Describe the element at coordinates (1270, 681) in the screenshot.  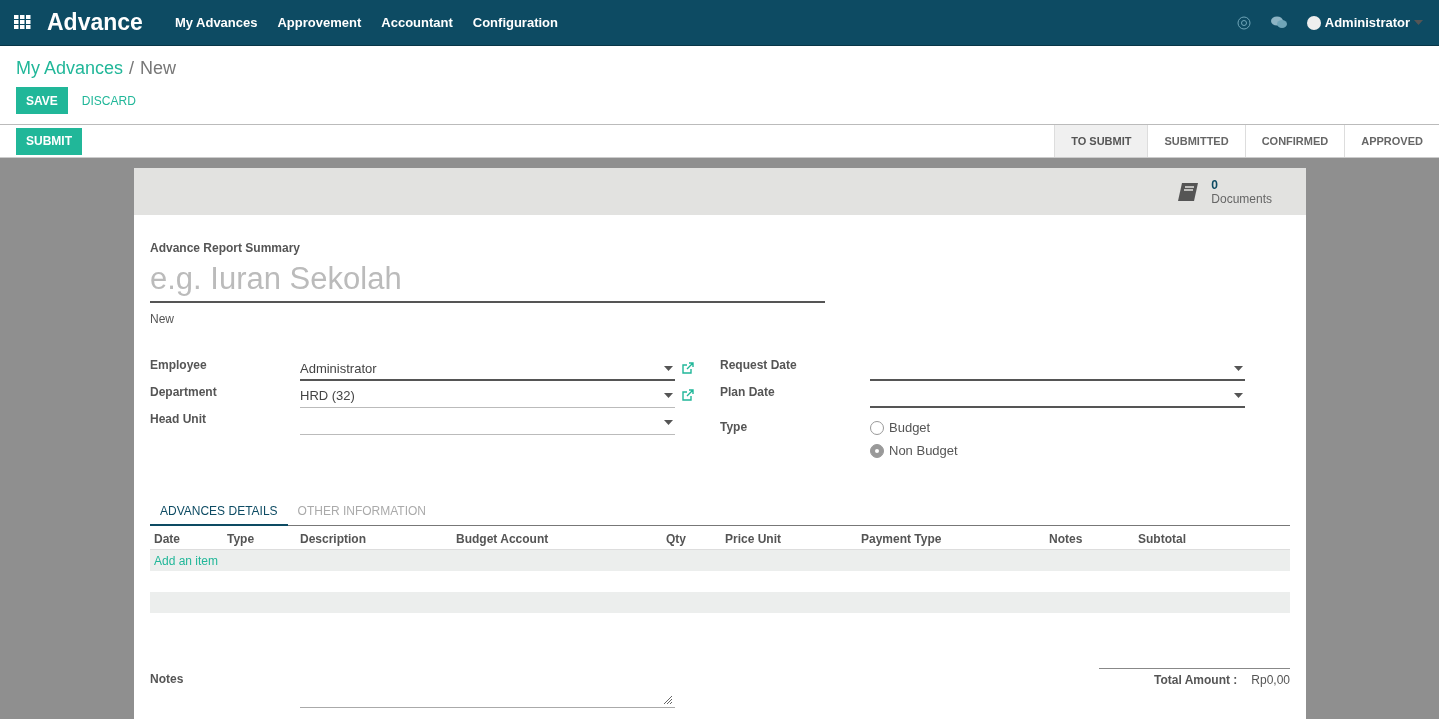
I see `total-amount: Rp0,00` at that location.